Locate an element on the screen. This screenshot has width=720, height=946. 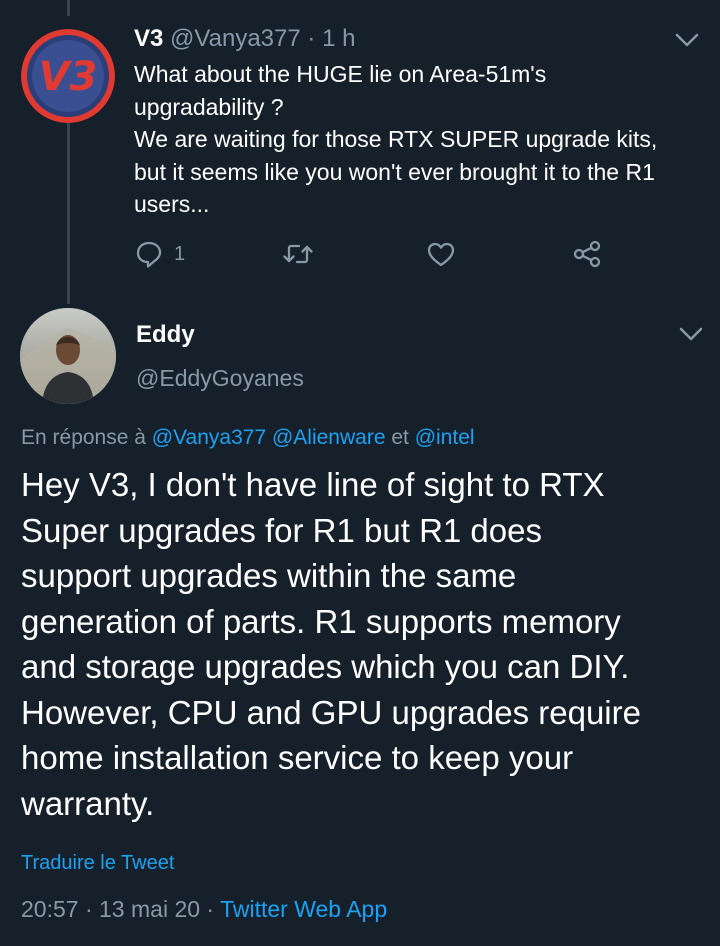
username: @Vanya377 is located at coordinates (235, 38).